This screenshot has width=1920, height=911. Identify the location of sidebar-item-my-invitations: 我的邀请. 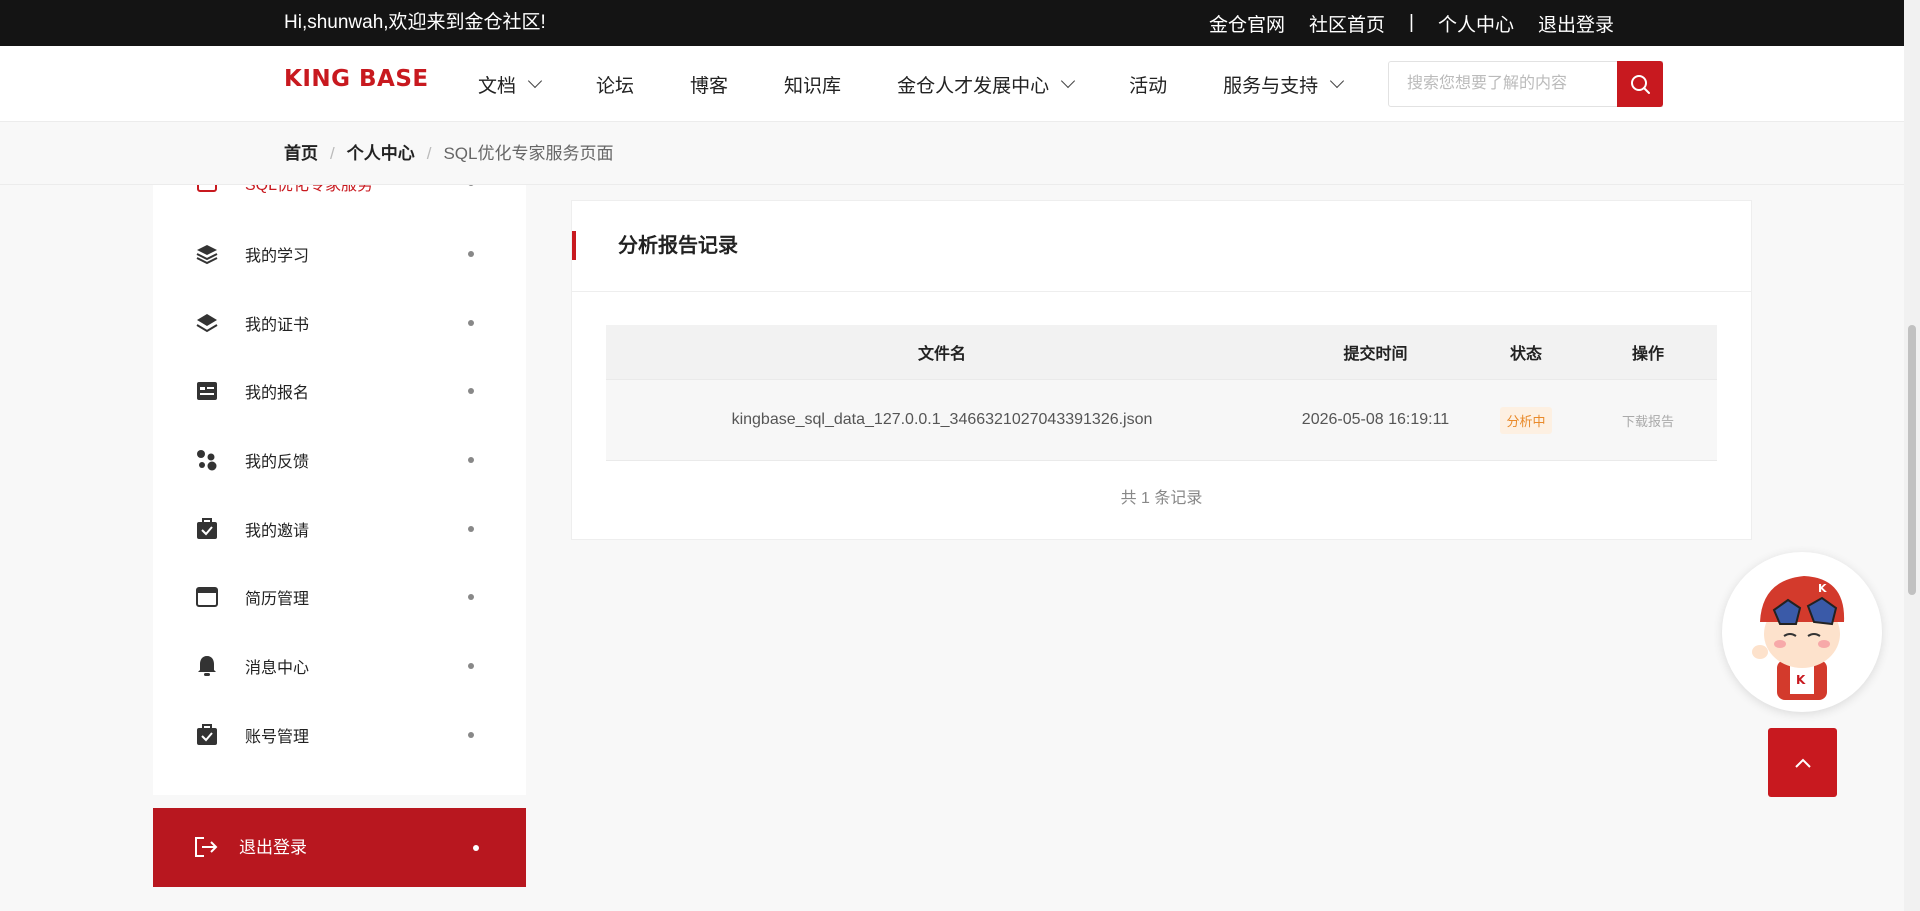
(339, 529).